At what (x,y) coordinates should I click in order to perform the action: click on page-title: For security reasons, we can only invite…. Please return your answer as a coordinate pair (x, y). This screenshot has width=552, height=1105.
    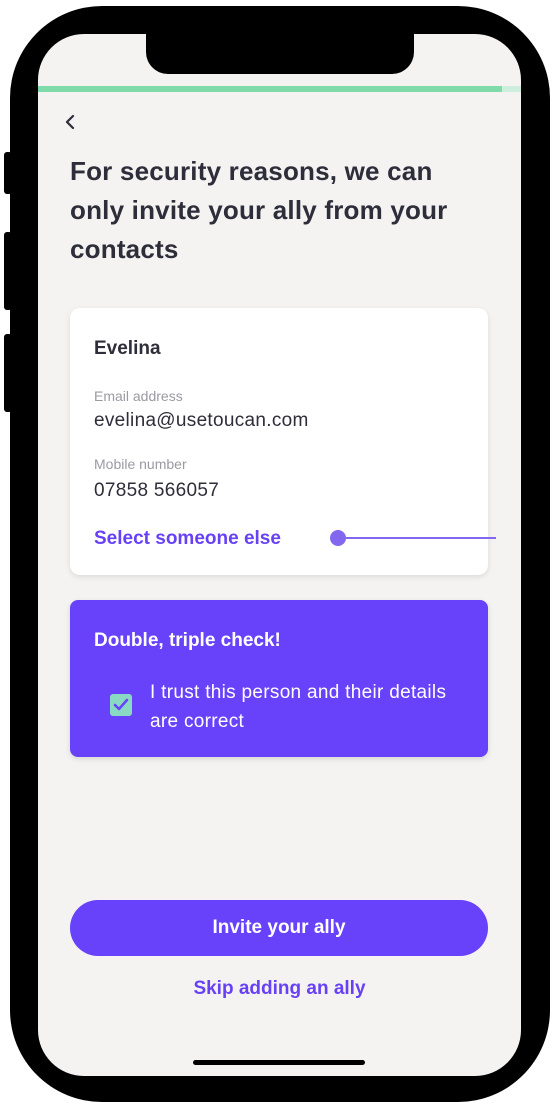
    Looking at the image, I should click on (259, 210).